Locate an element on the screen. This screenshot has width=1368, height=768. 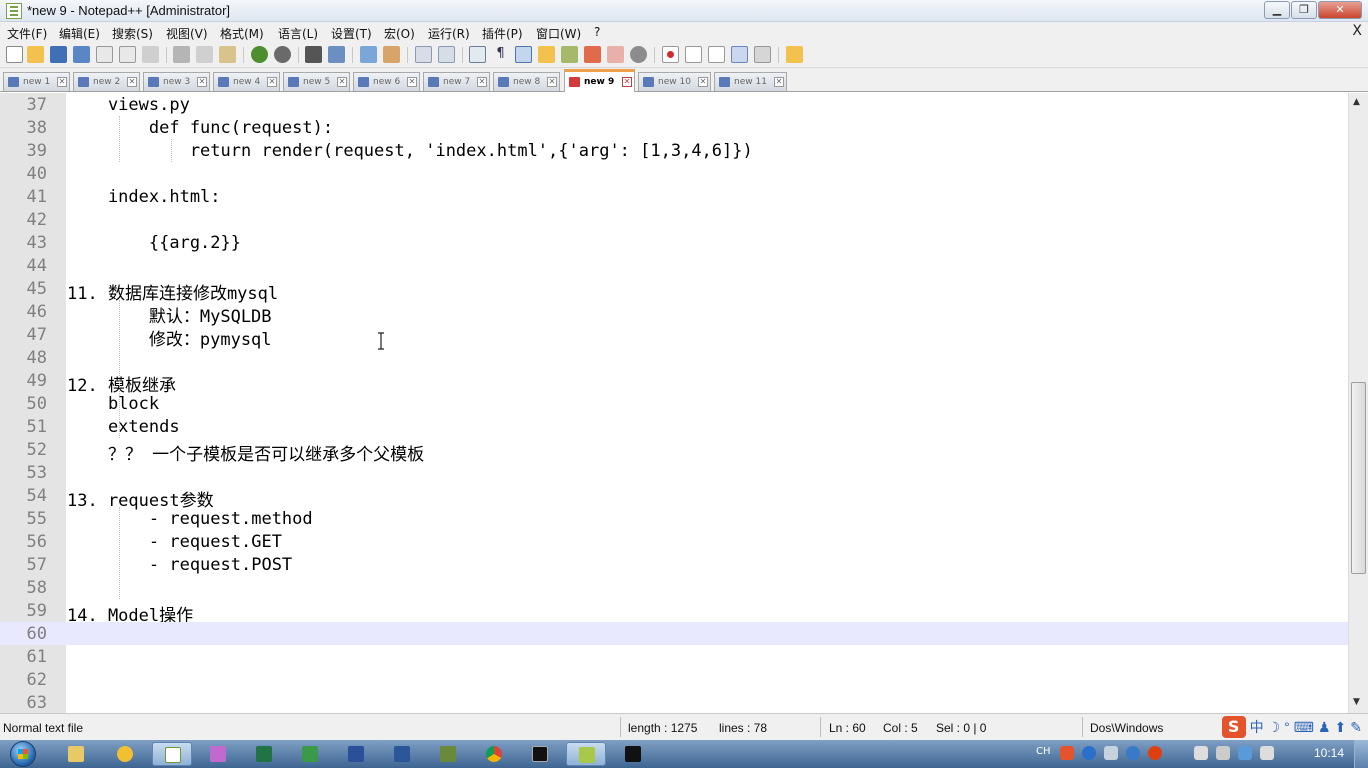
clock: 10:14 is located at coordinates (1329, 753).